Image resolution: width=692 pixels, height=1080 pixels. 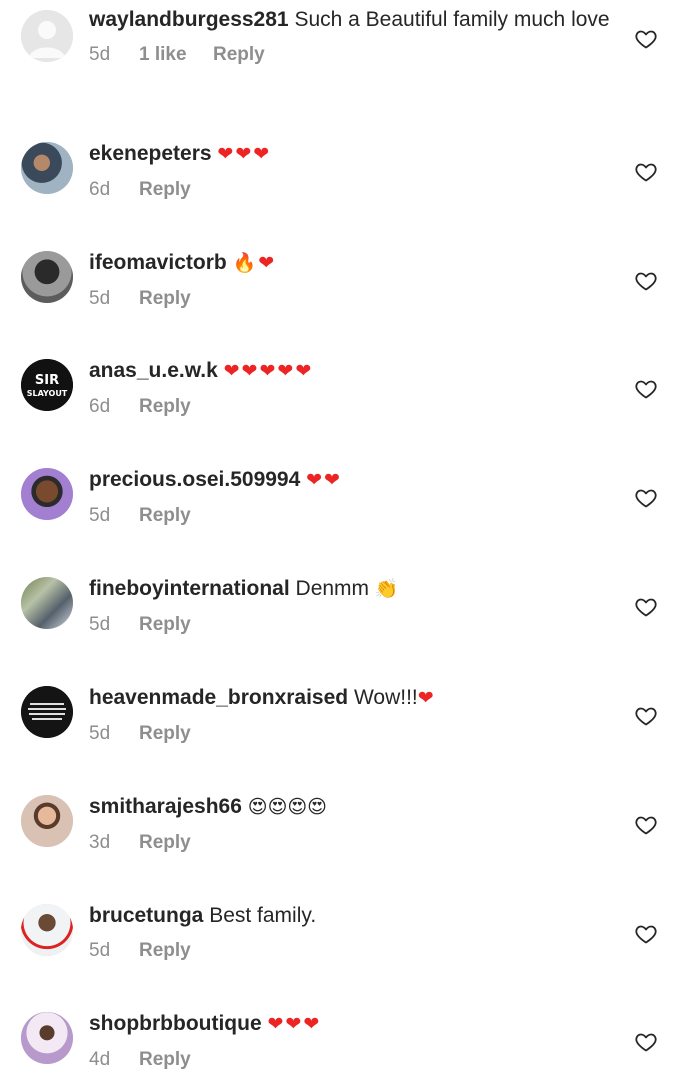 I want to click on comment-username: ifeomavictorb, so click(x=158, y=262).